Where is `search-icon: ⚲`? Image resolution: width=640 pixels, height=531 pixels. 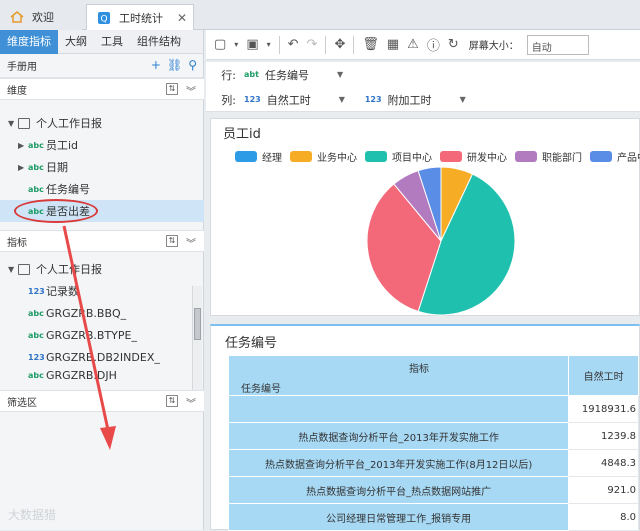 search-icon: ⚲ is located at coordinates (192, 65).